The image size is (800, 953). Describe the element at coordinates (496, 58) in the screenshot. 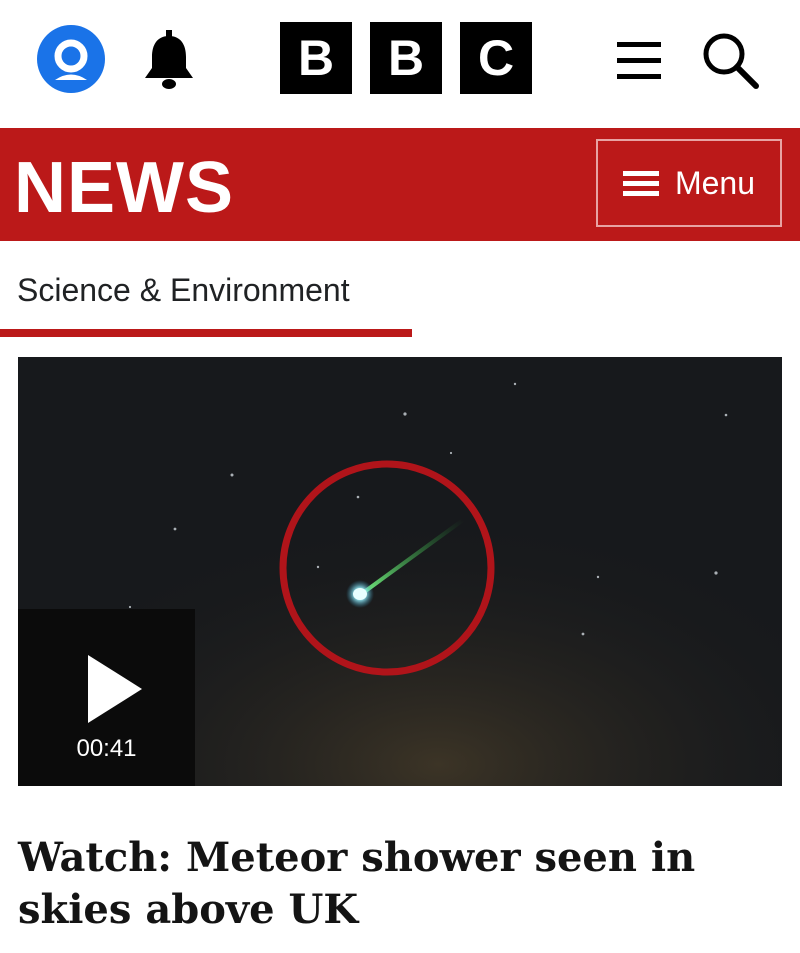

I see `logo-letter: C` at that location.